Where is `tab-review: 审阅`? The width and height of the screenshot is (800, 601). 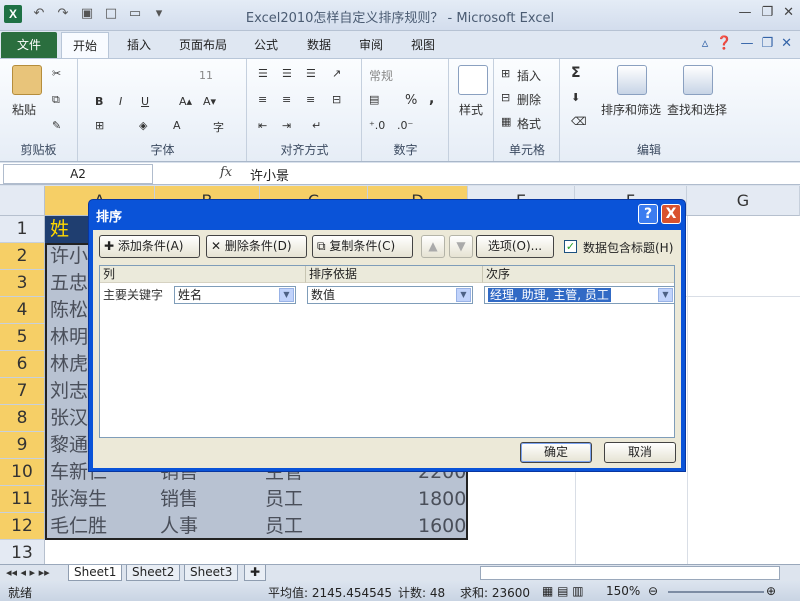
tab-review: 审阅 is located at coordinates (371, 45).